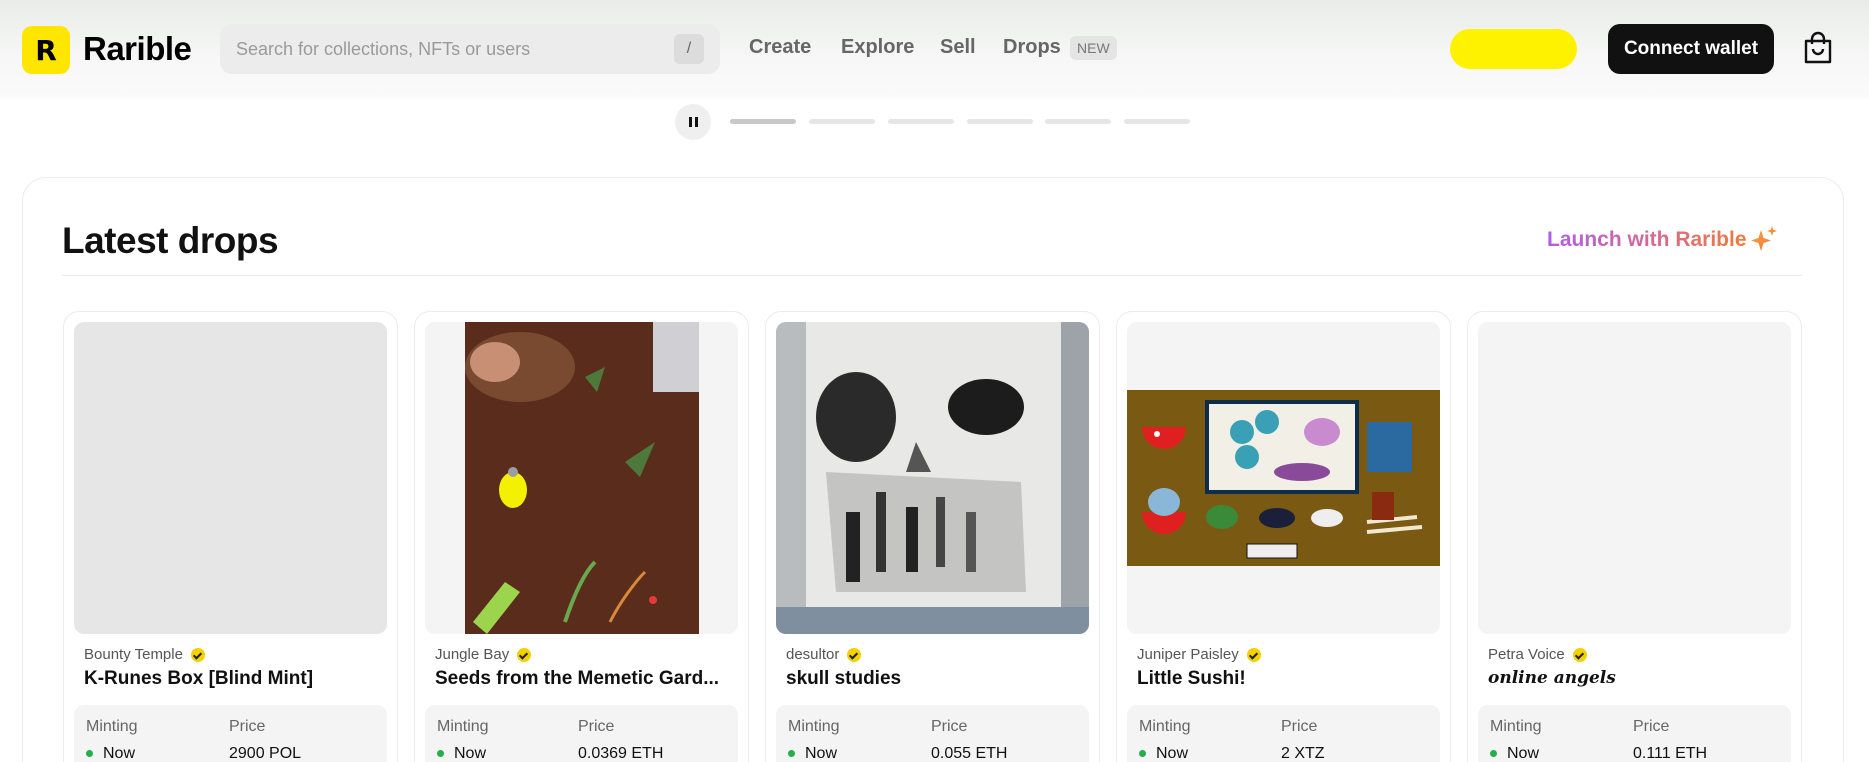  What do you see at coordinates (1032, 47) in the screenshot?
I see `nav-drops: Drops` at bounding box center [1032, 47].